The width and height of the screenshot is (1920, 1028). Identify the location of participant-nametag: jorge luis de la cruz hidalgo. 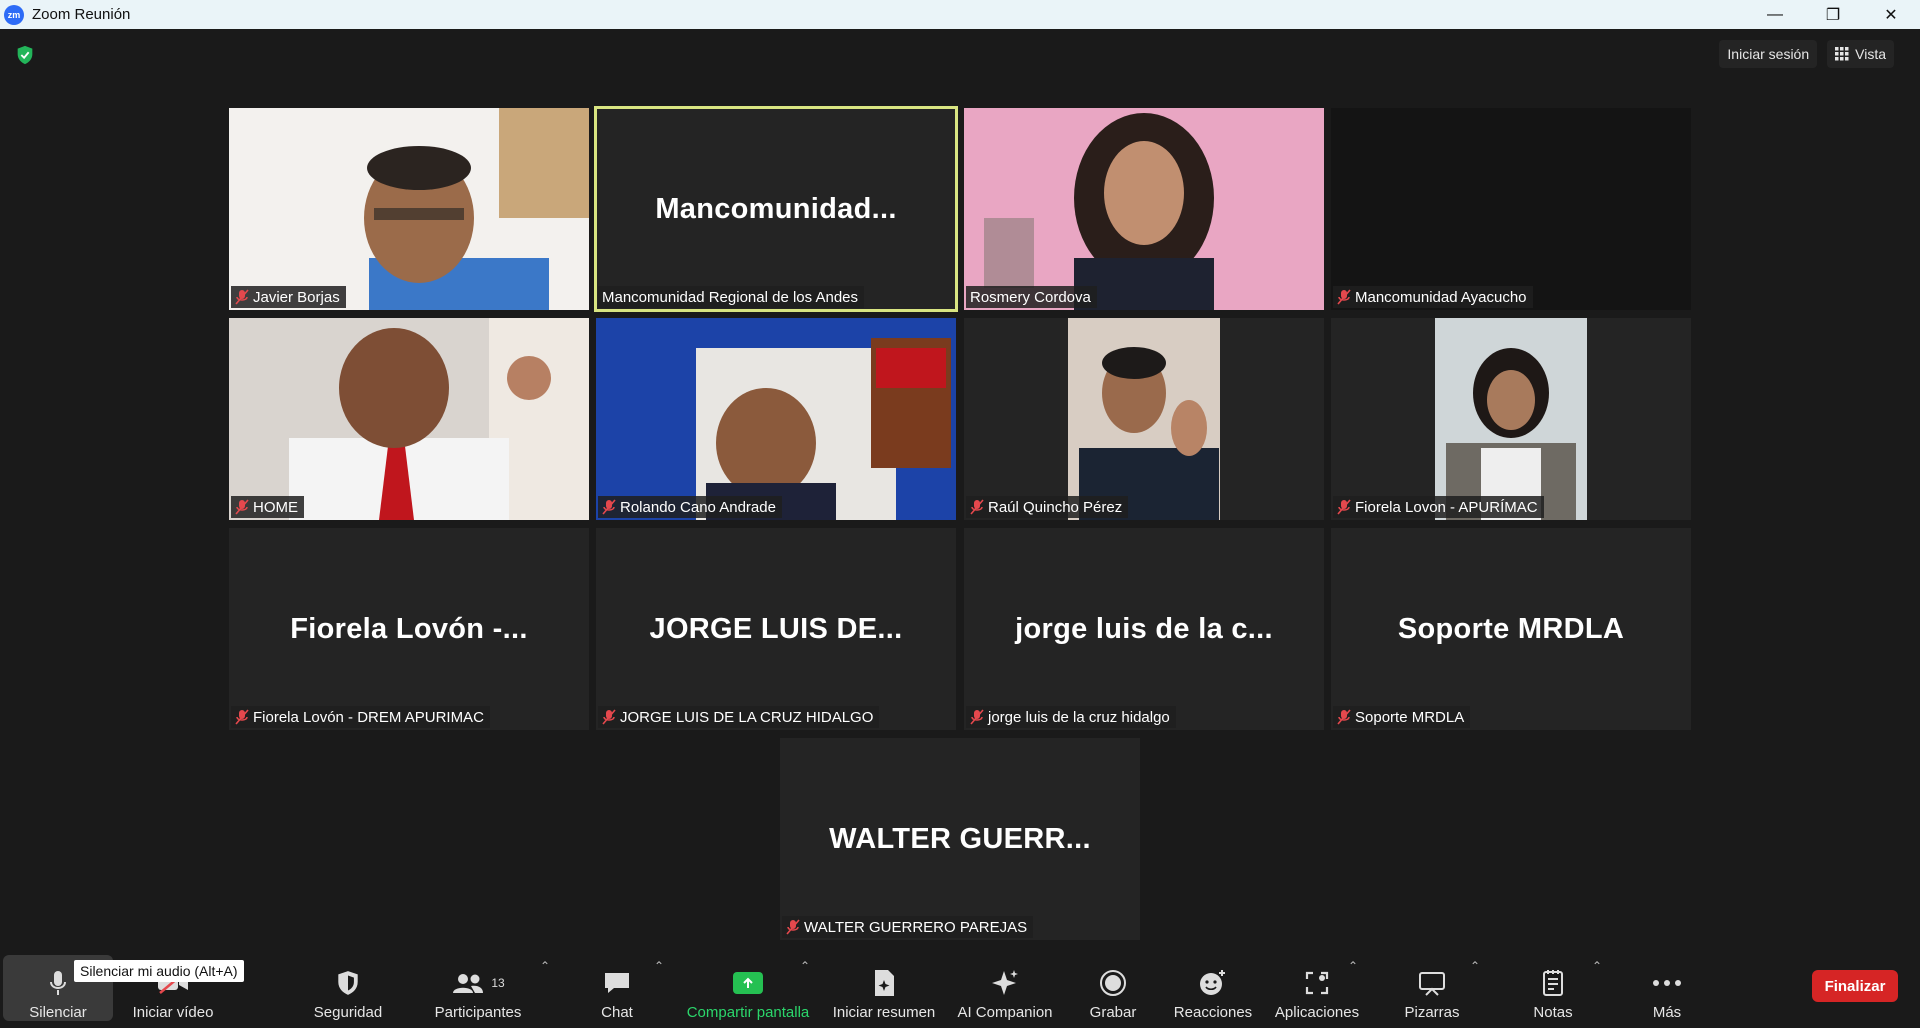
(1071, 717).